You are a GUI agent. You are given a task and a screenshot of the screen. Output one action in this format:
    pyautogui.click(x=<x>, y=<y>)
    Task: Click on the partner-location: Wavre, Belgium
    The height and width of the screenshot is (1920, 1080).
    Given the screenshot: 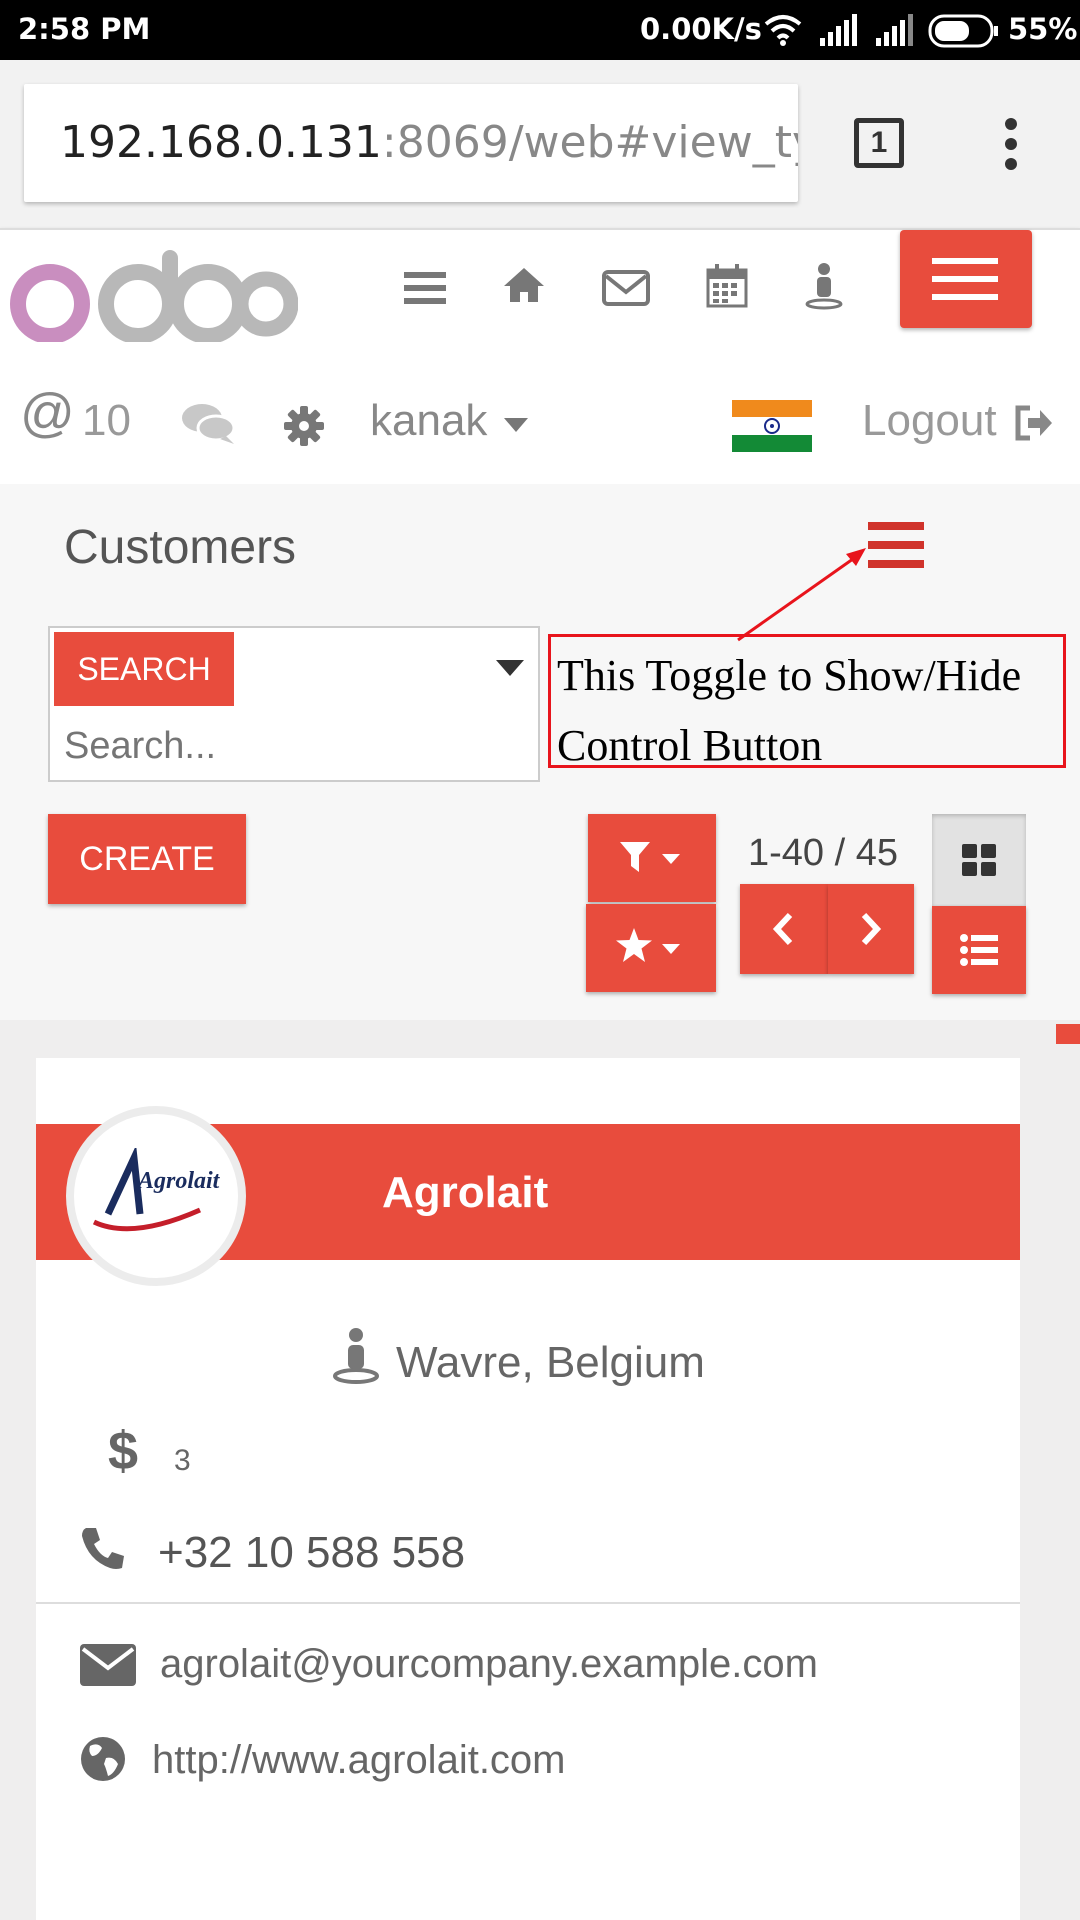 What is the action you would take?
    pyautogui.click(x=550, y=1362)
    